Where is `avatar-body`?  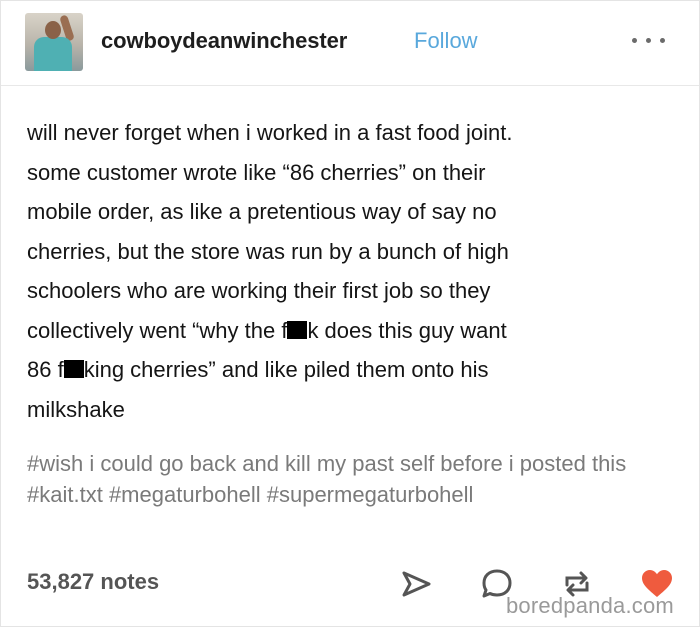
avatar-body is located at coordinates (53, 54).